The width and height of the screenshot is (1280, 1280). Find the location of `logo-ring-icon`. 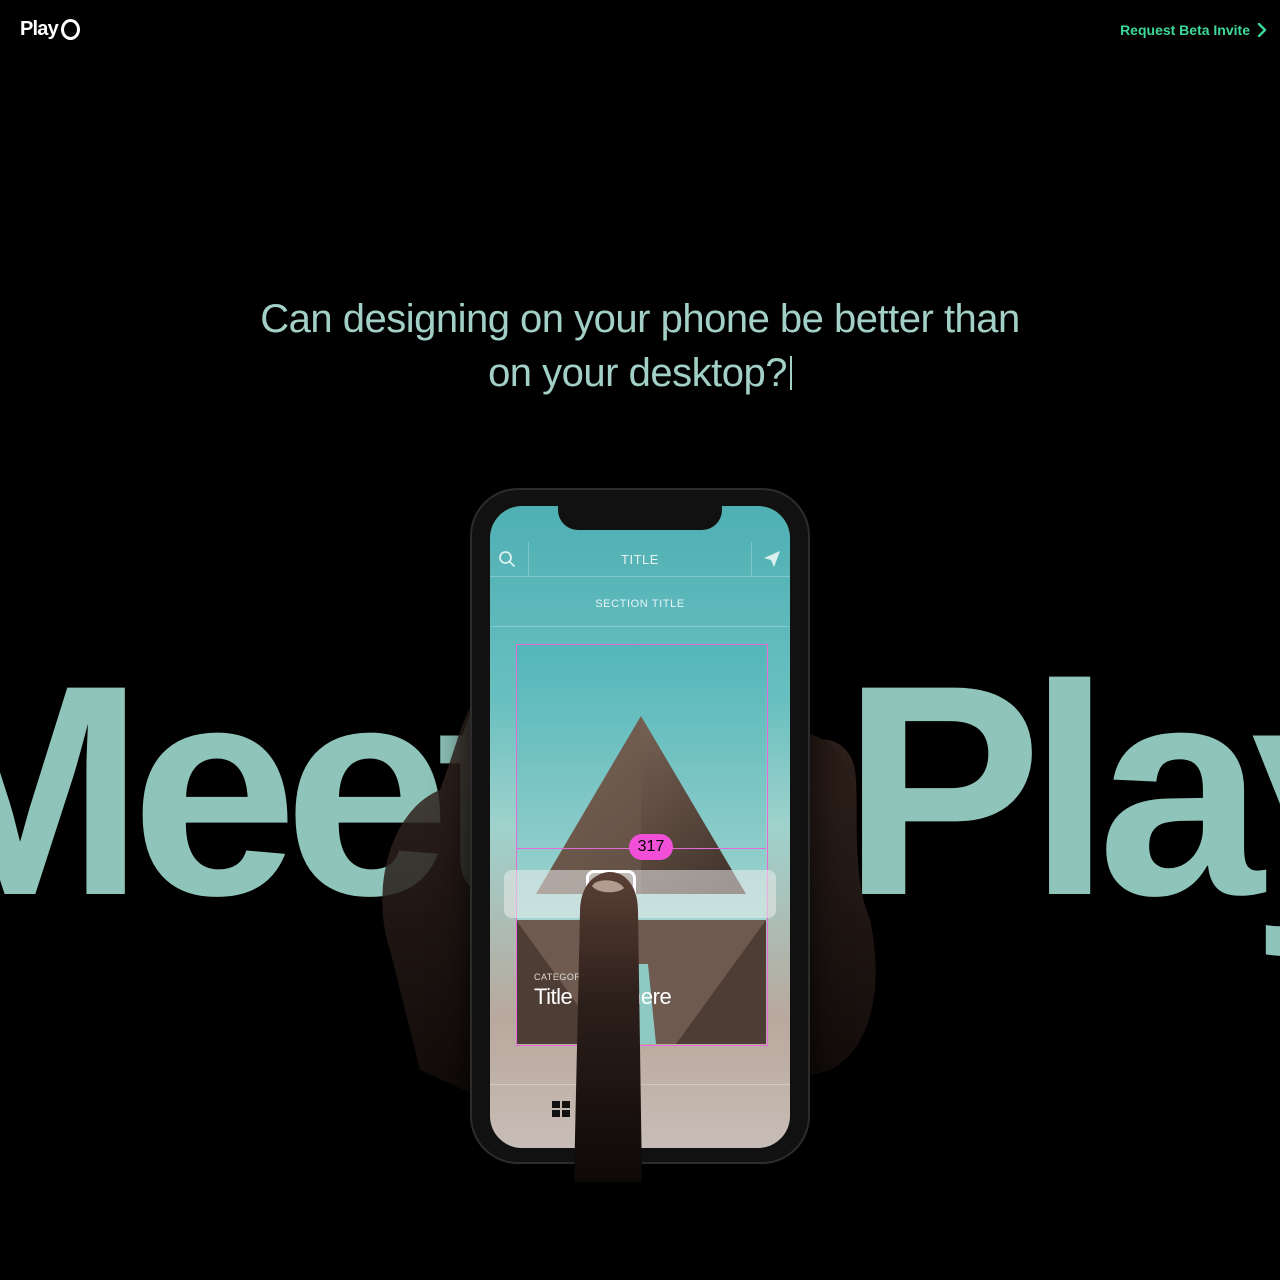

logo-ring-icon is located at coordinates (70, 29).